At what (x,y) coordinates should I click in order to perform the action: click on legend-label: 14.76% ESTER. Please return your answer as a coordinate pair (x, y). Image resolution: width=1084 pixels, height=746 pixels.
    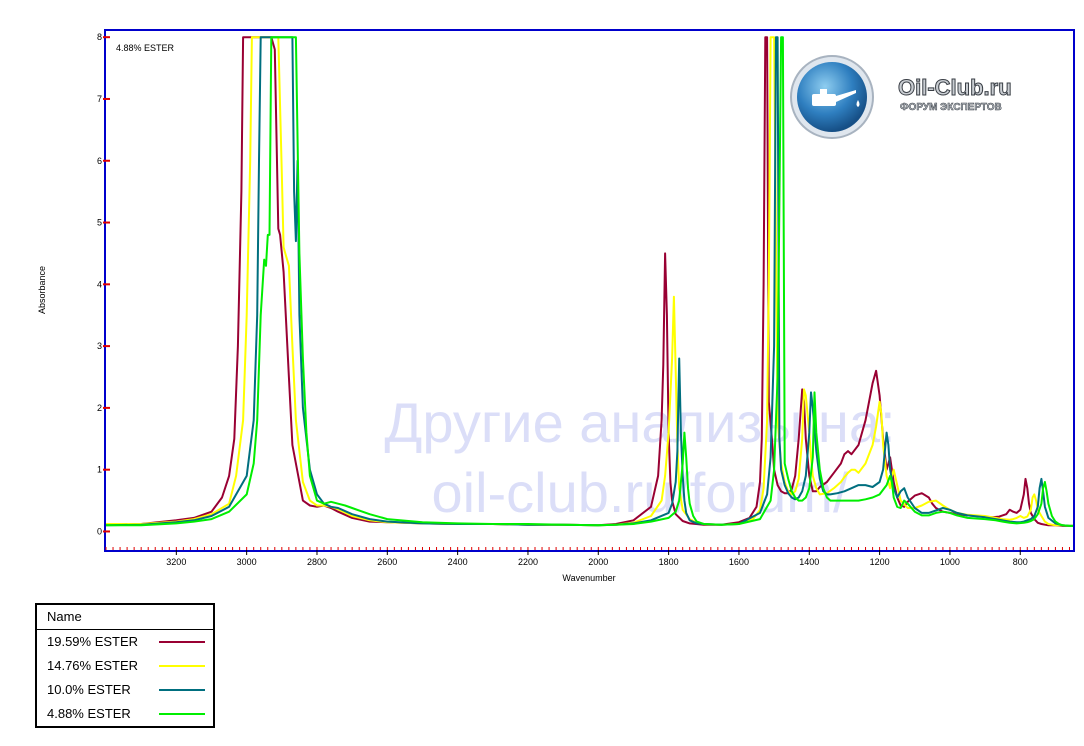
    Looking at the image, I should click on (93, 665).